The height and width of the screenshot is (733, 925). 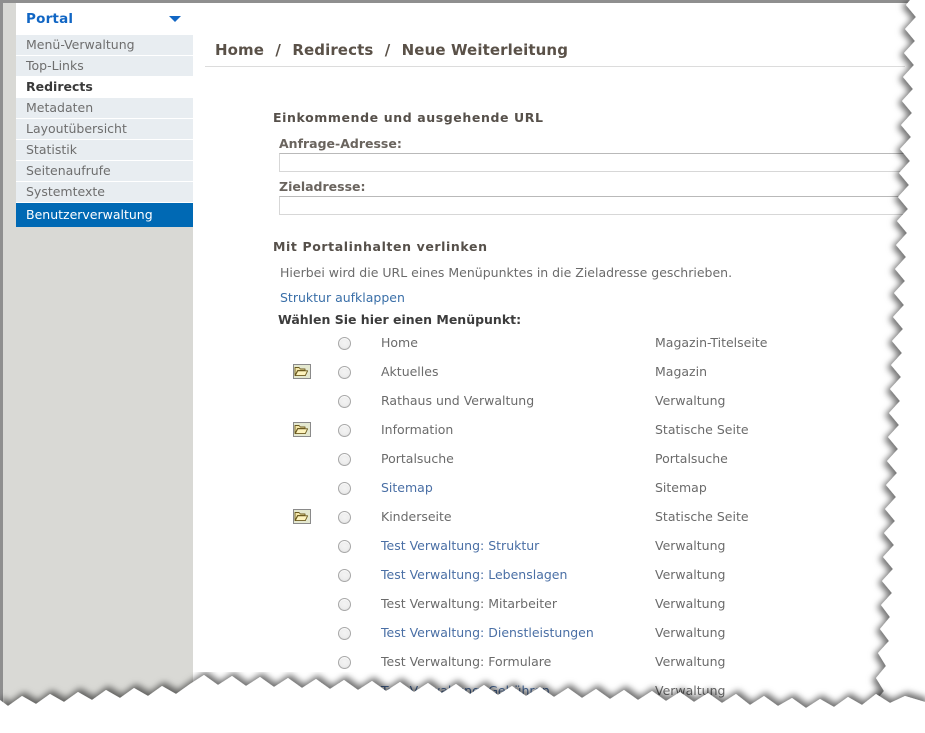 I want to click on sidebar-item-benutzerverwaltung: Benutzerverwaltung, so click(x=104, y=215).